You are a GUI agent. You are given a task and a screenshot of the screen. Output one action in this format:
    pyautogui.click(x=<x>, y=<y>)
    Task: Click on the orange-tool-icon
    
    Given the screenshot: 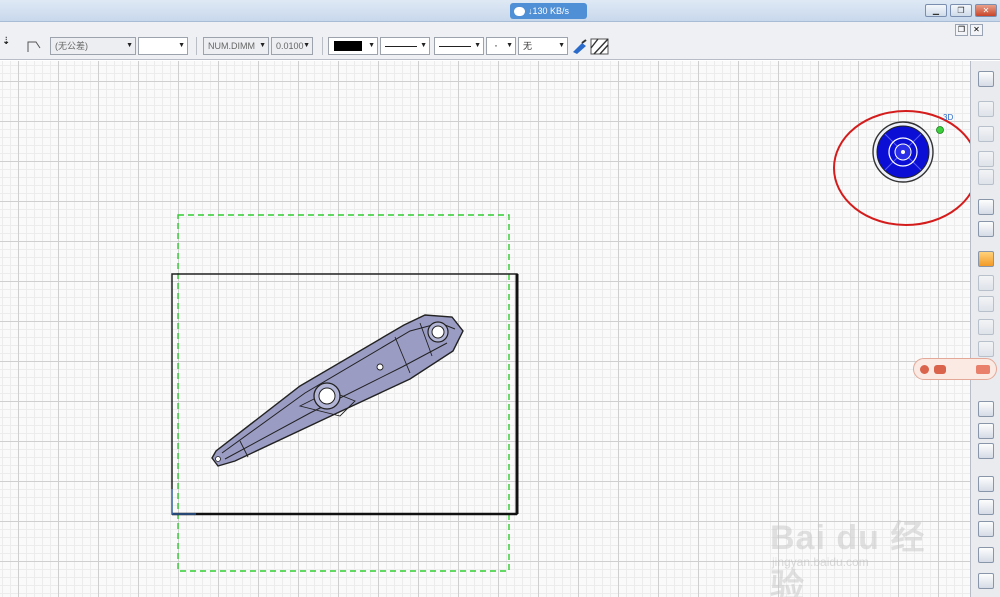 What is the action you would take?
    pyautogui.click(x=986, y=259)
    